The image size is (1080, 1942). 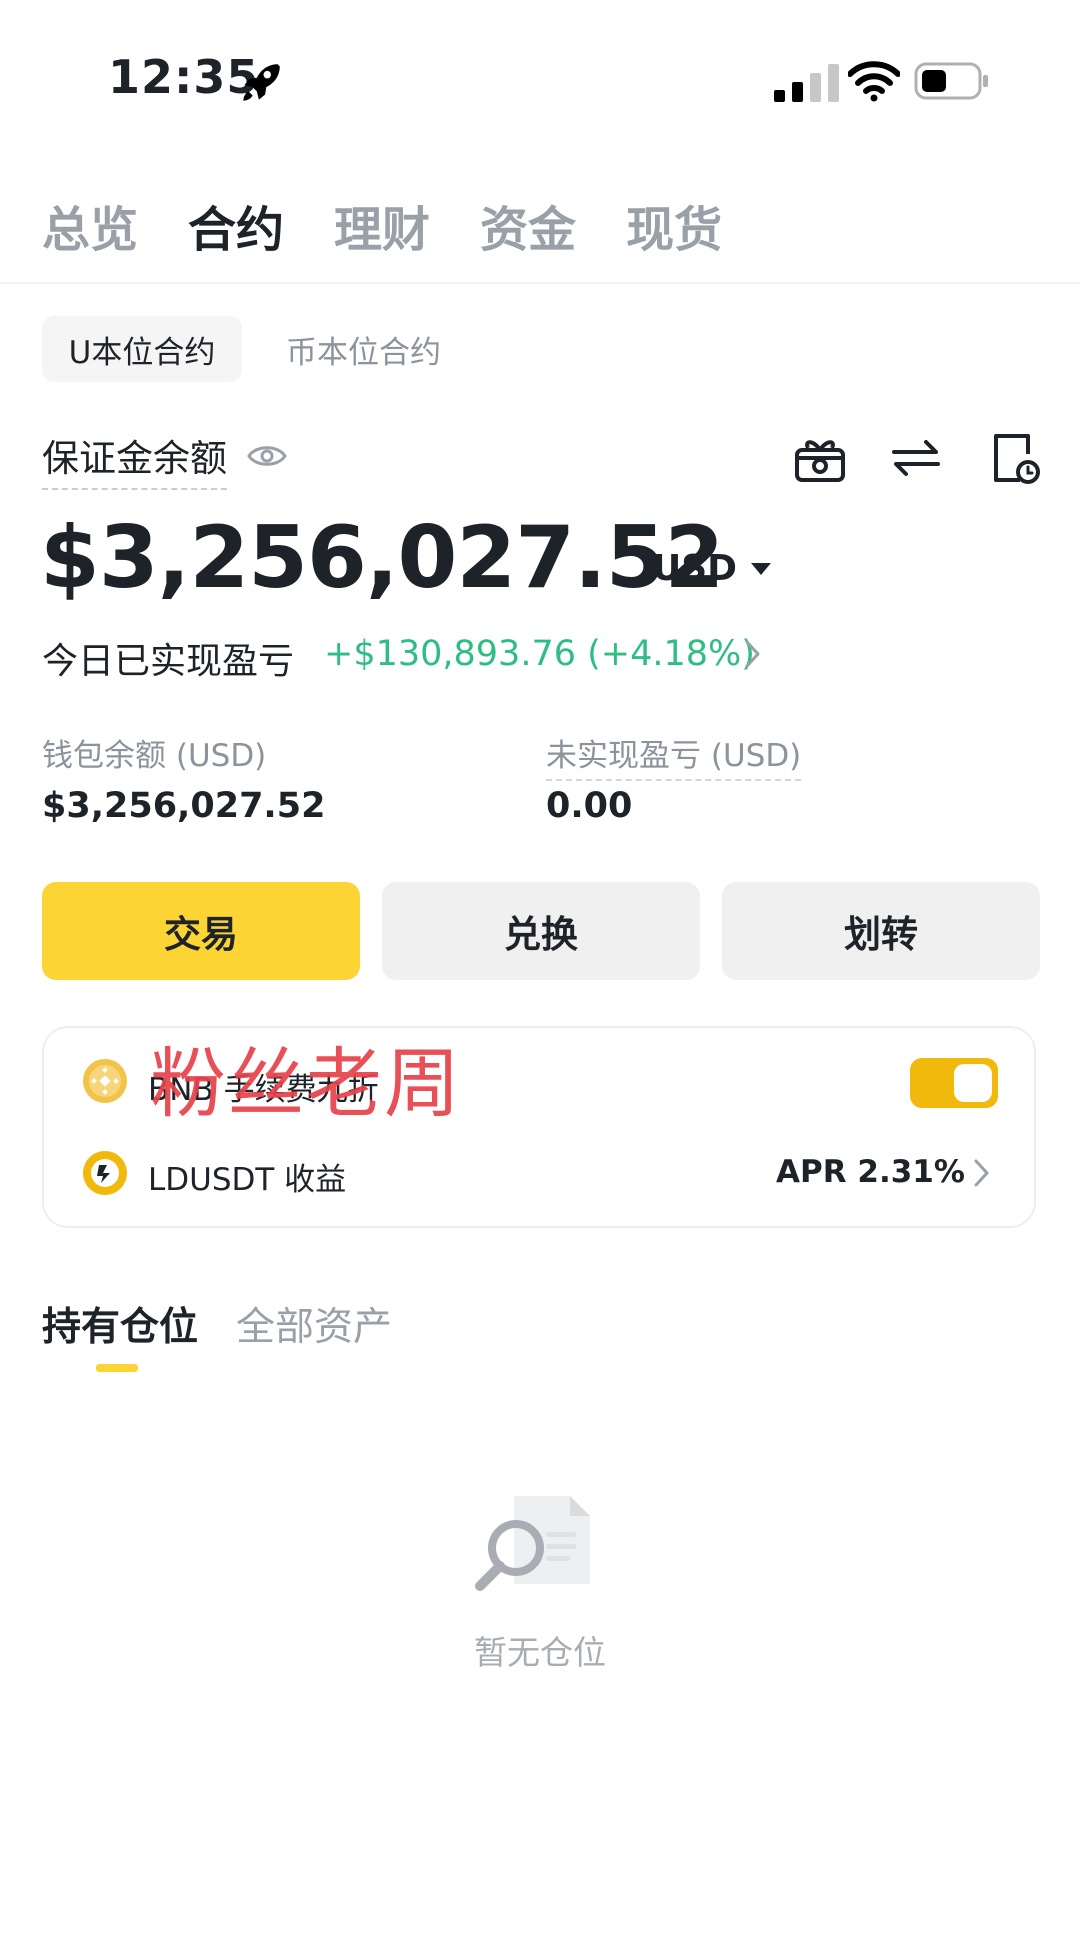 I want to click on tab-futures: 合约, so click(x=236, y=225).